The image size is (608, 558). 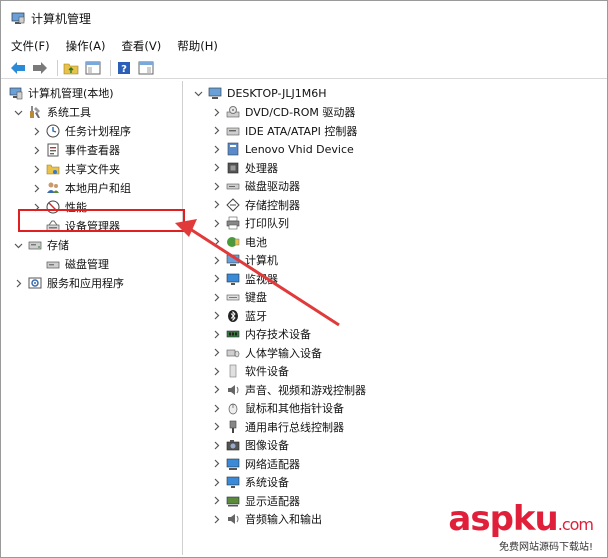 What do you see at coordinates (77, 264) in the screenshot?
I see `tree-item-disk-management: 磁盘管理` at bounding box center [77, 264].